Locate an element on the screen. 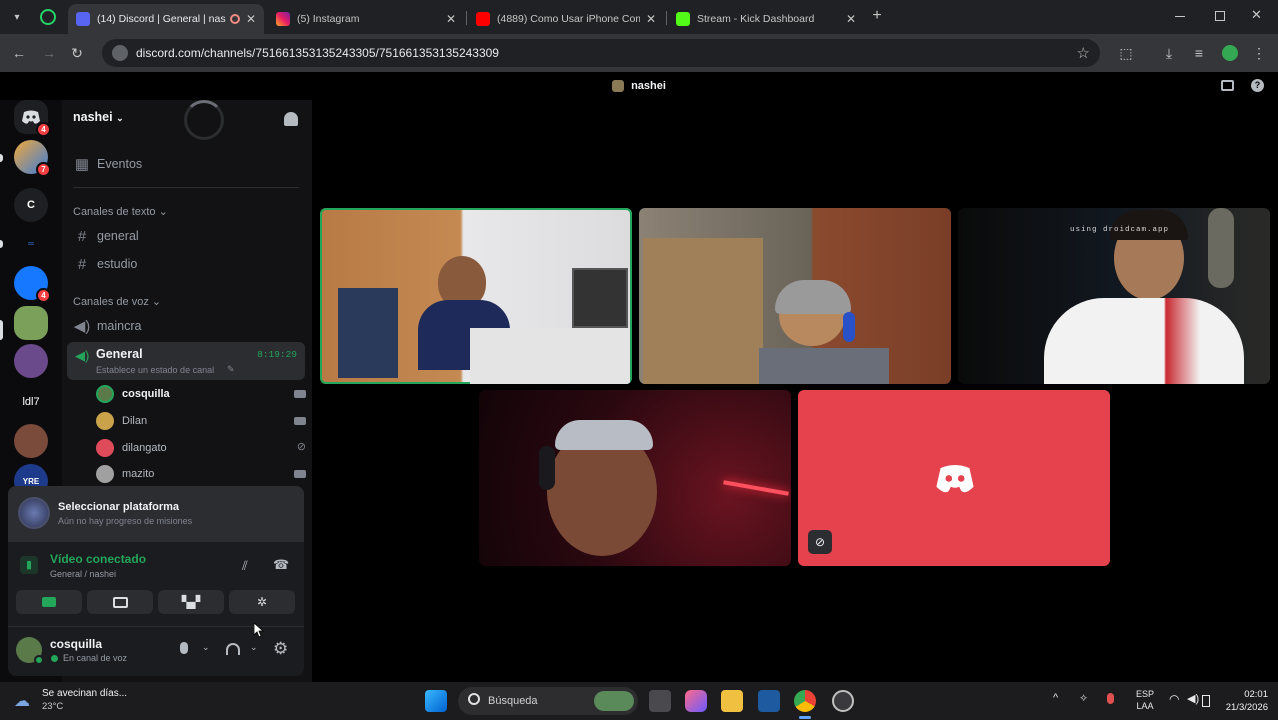  extensions-icon: ⬚ is located at coordinates (1126, 53).